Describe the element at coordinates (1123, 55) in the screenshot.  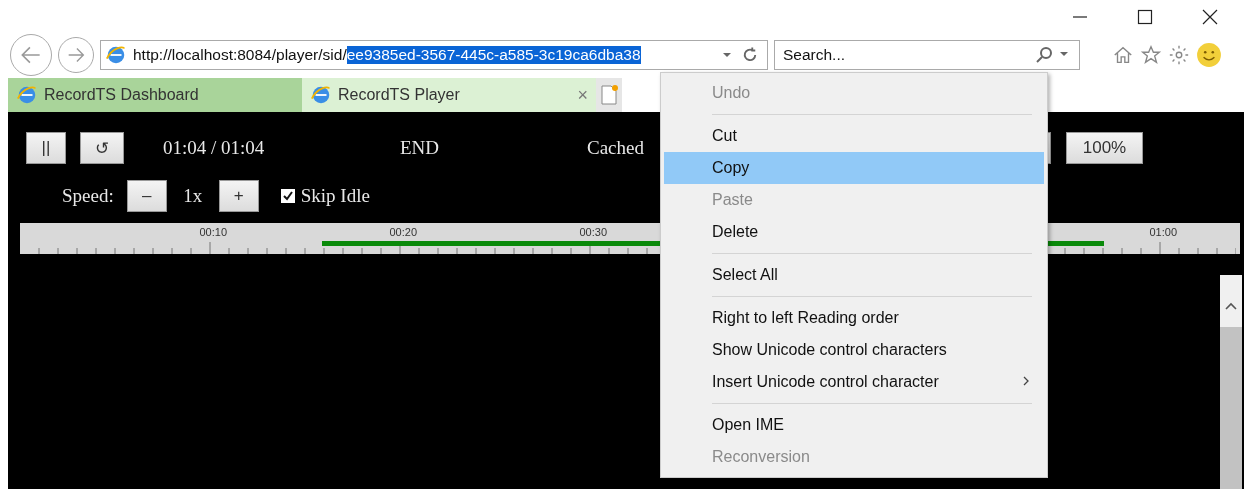
I see `home-icon` at that location.